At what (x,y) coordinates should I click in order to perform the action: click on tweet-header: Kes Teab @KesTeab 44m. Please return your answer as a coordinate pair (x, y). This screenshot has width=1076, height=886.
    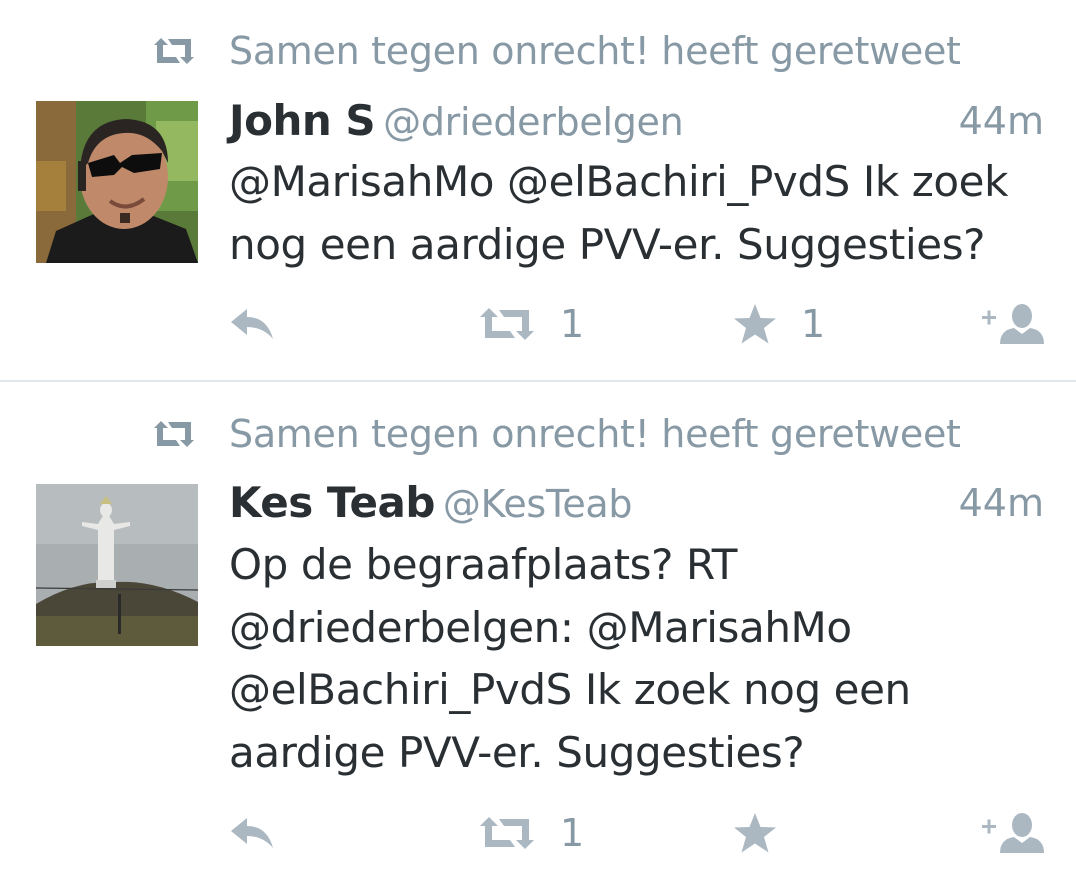
    Looking at the image, I should click on (636, 503).